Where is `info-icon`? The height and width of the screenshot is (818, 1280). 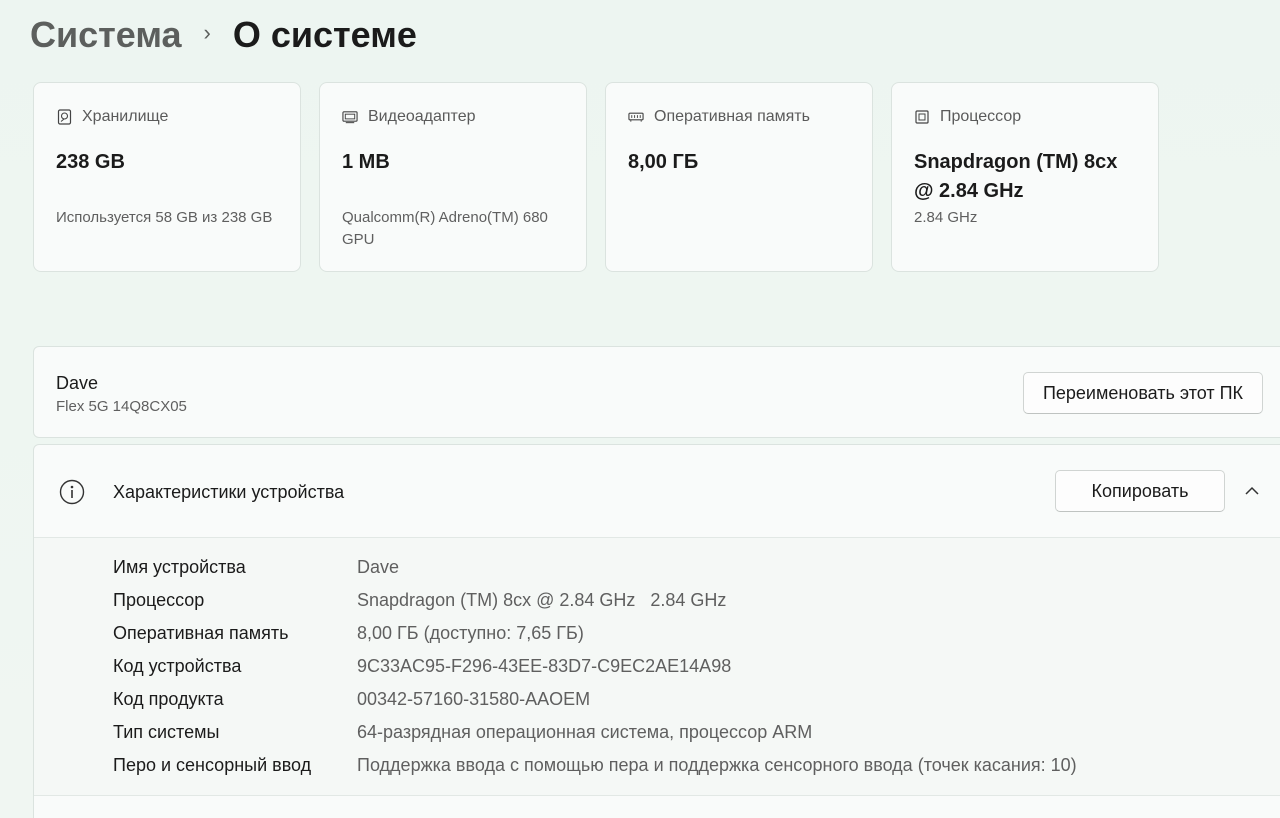
info-icon is located at coordinates (72, 492).